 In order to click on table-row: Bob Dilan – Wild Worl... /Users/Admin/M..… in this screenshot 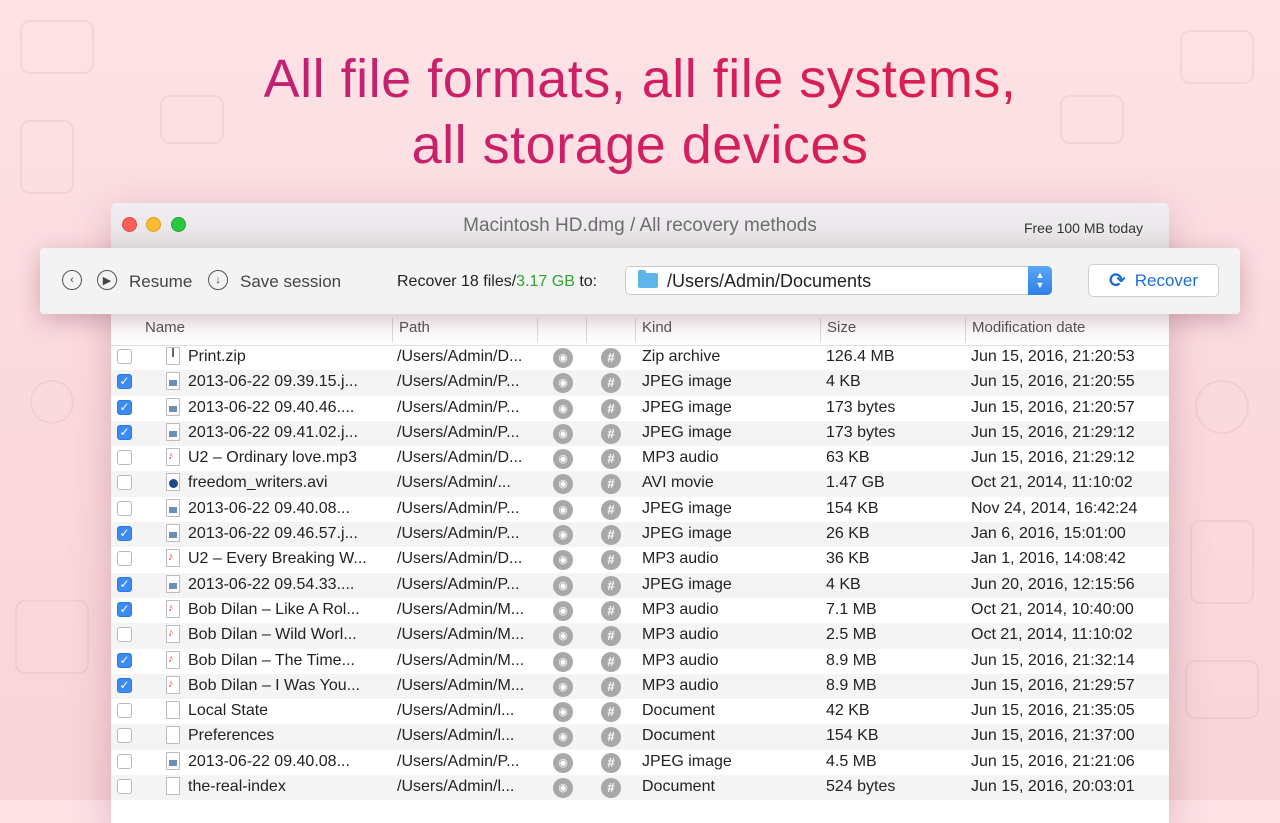, I will do `click(640, 636)`.